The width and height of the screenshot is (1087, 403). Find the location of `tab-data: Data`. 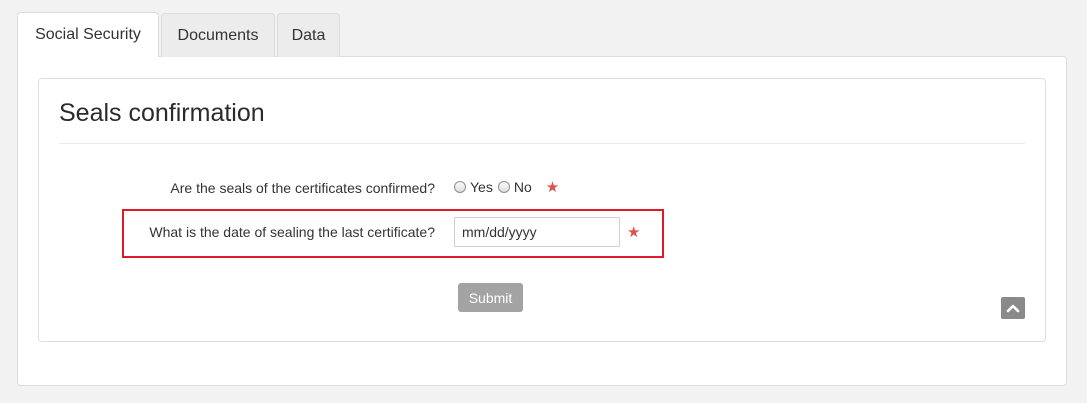

tab-data: Data is located at coordinates (308, 35).